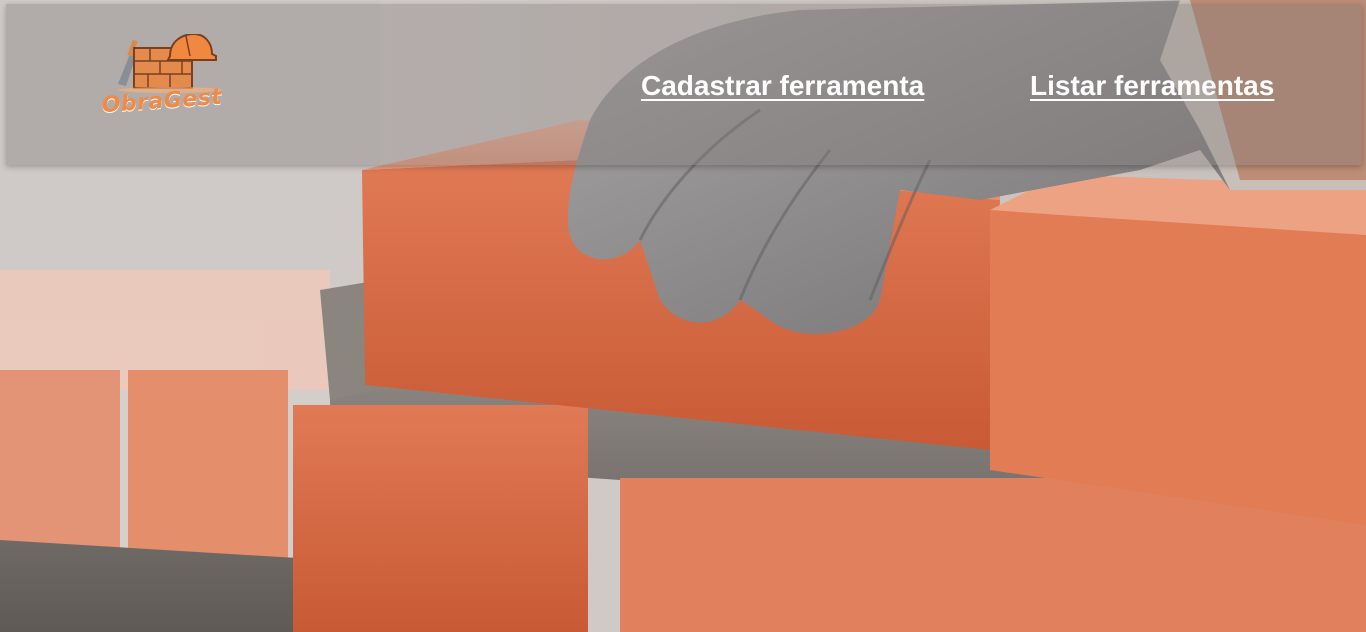  Describe the element at coordinates (162, 84) in the screenshot. I see `obragest-logo: ObraGest` at that location.